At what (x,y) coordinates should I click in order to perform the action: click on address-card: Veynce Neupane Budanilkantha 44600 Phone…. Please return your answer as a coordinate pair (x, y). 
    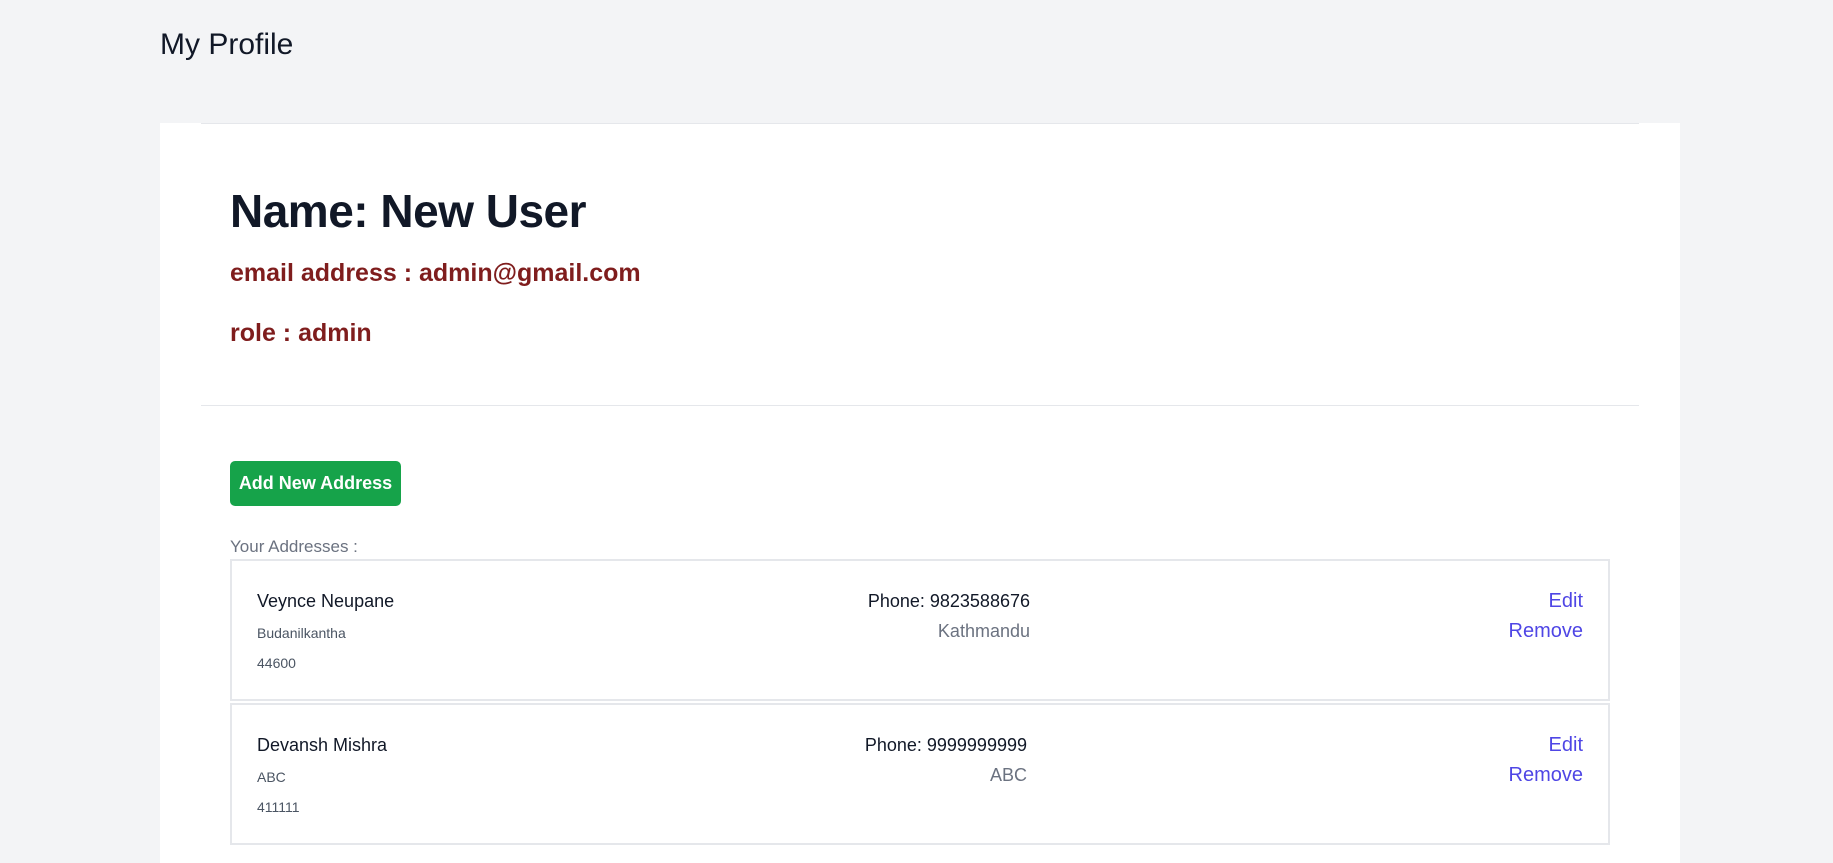
    Looking at the image, I should click on (920, 630).